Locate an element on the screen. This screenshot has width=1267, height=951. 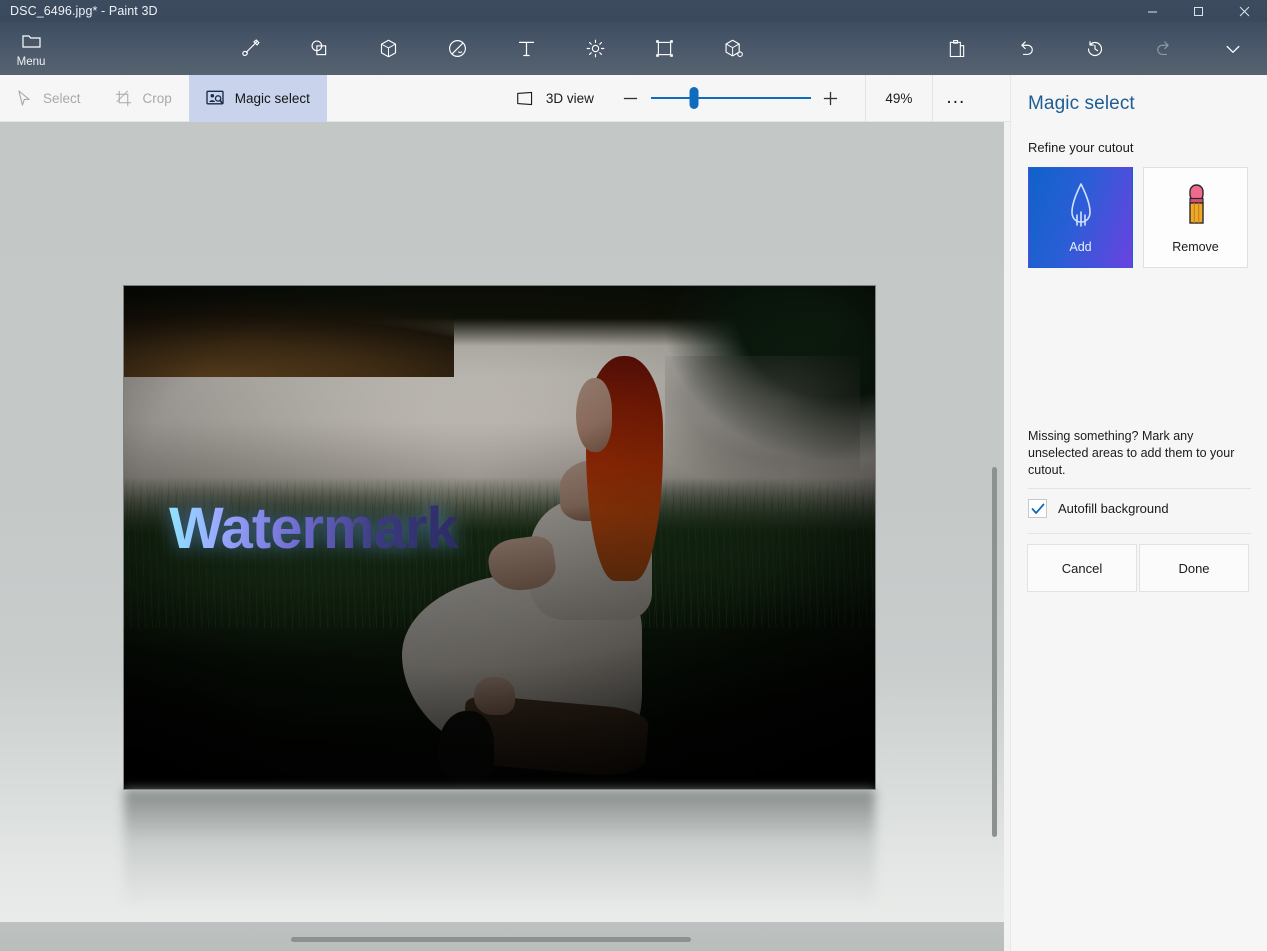
add-tool-button: Add is located at coordinates (1080, 217).